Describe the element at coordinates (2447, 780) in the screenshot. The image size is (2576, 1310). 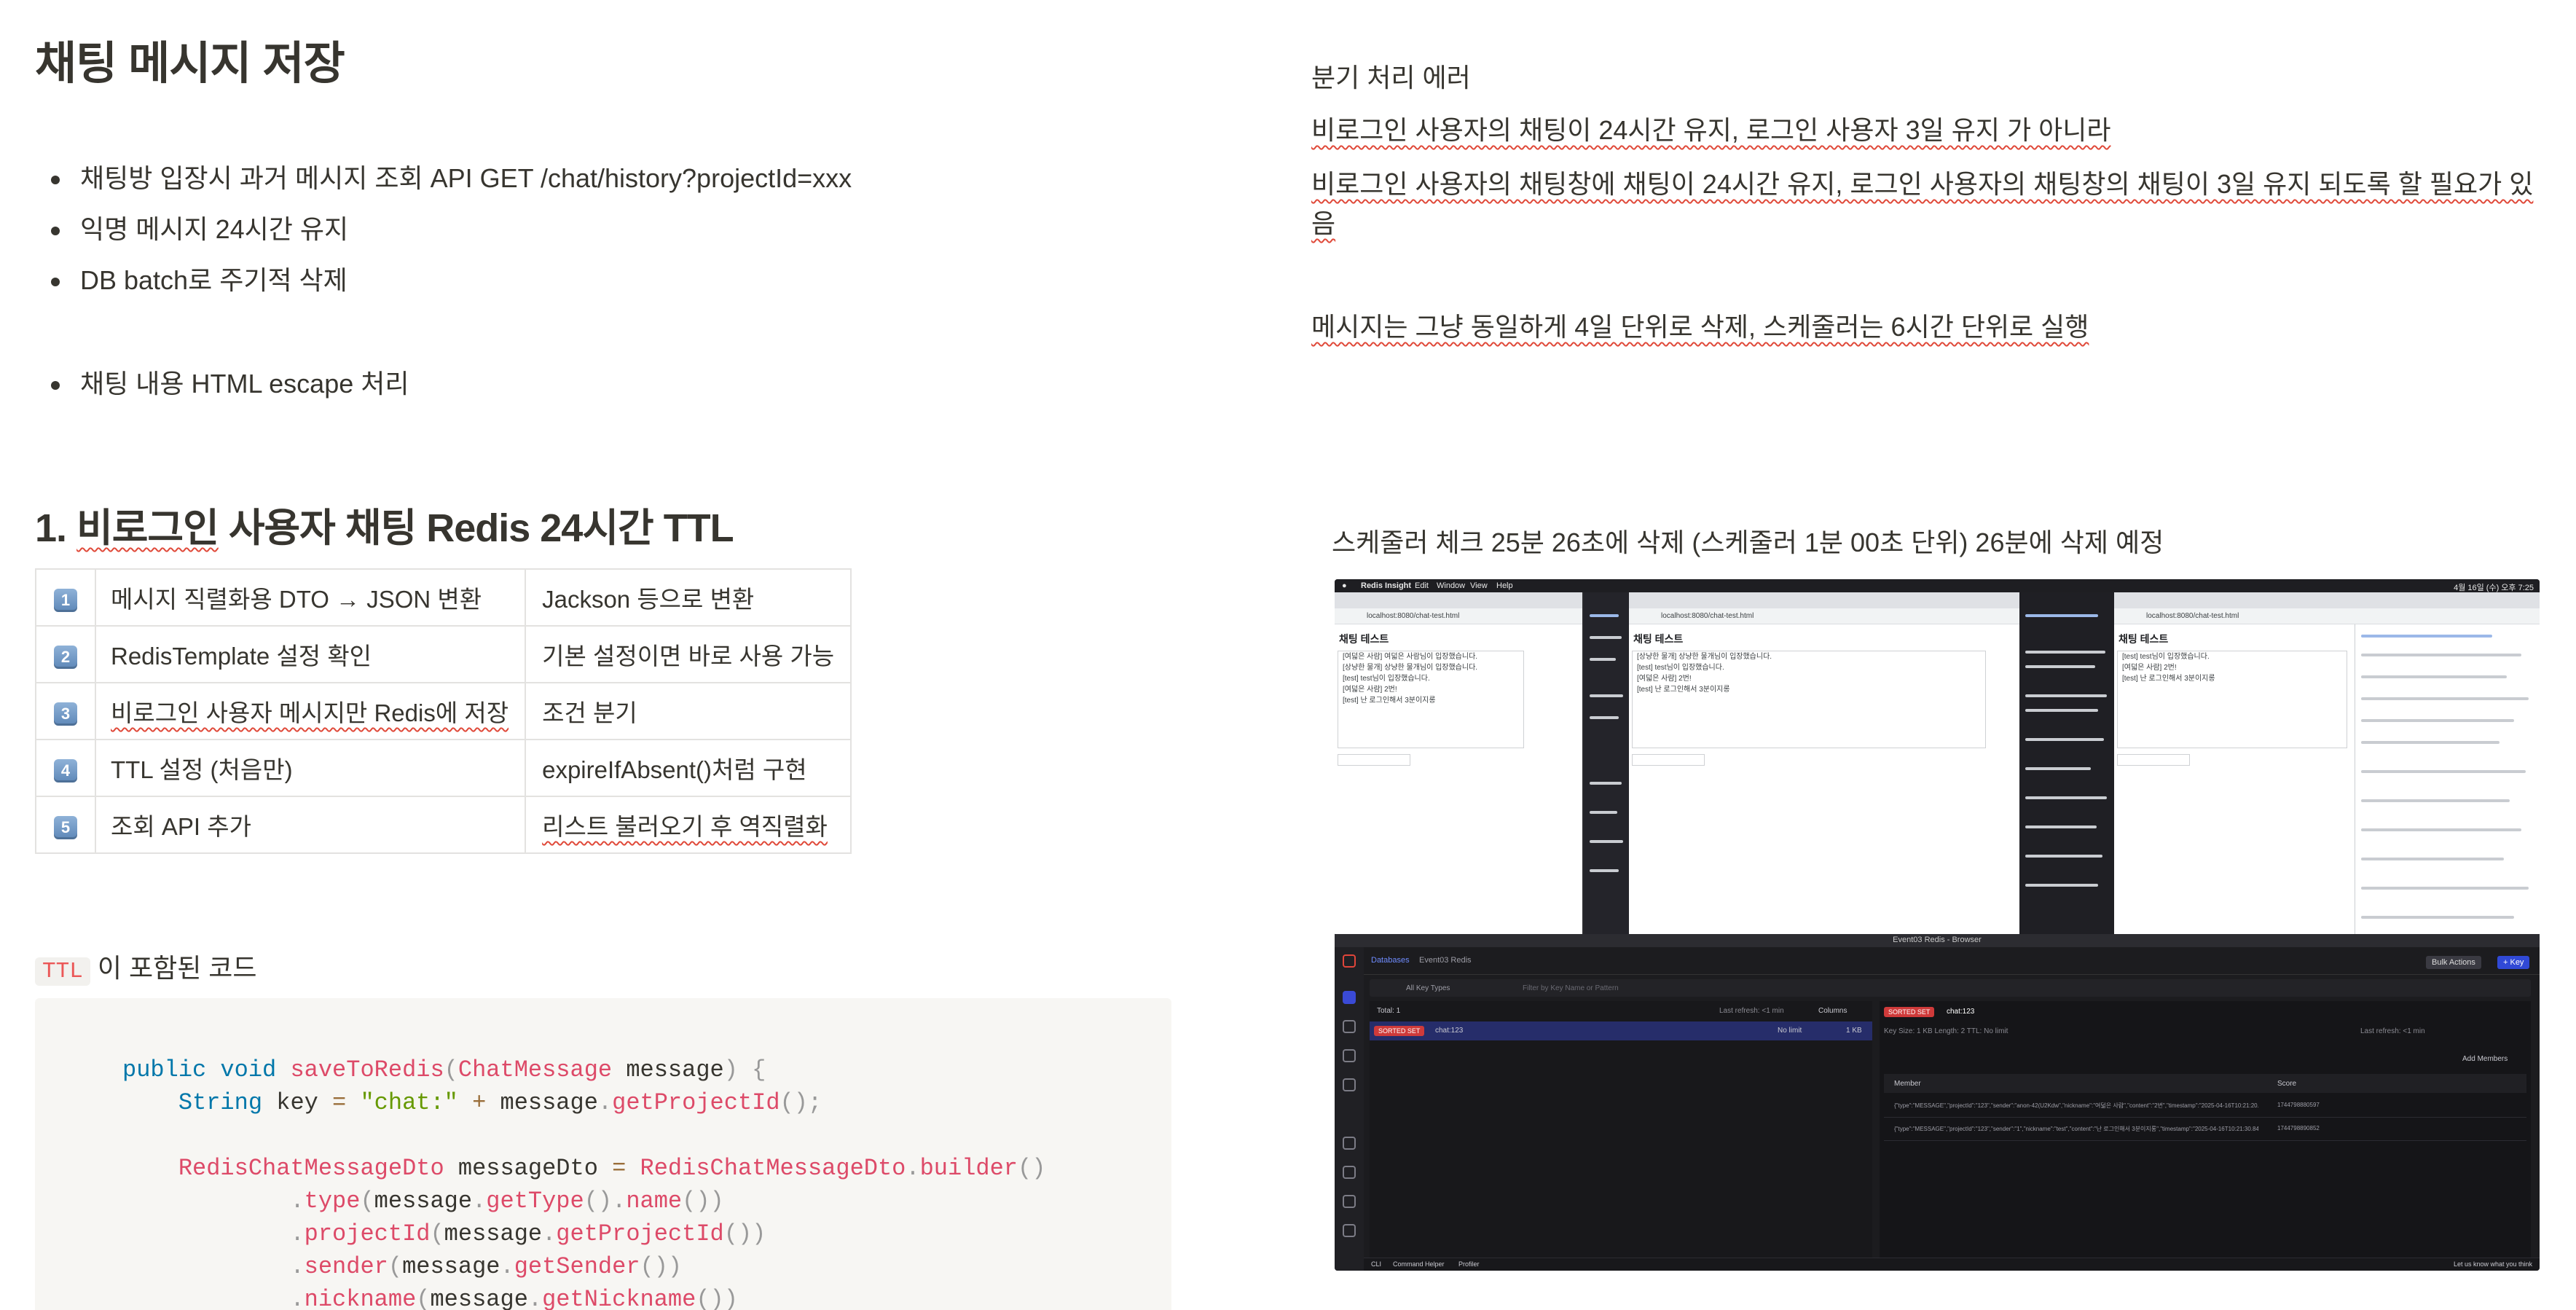
I see `devtools-panel` at that location.